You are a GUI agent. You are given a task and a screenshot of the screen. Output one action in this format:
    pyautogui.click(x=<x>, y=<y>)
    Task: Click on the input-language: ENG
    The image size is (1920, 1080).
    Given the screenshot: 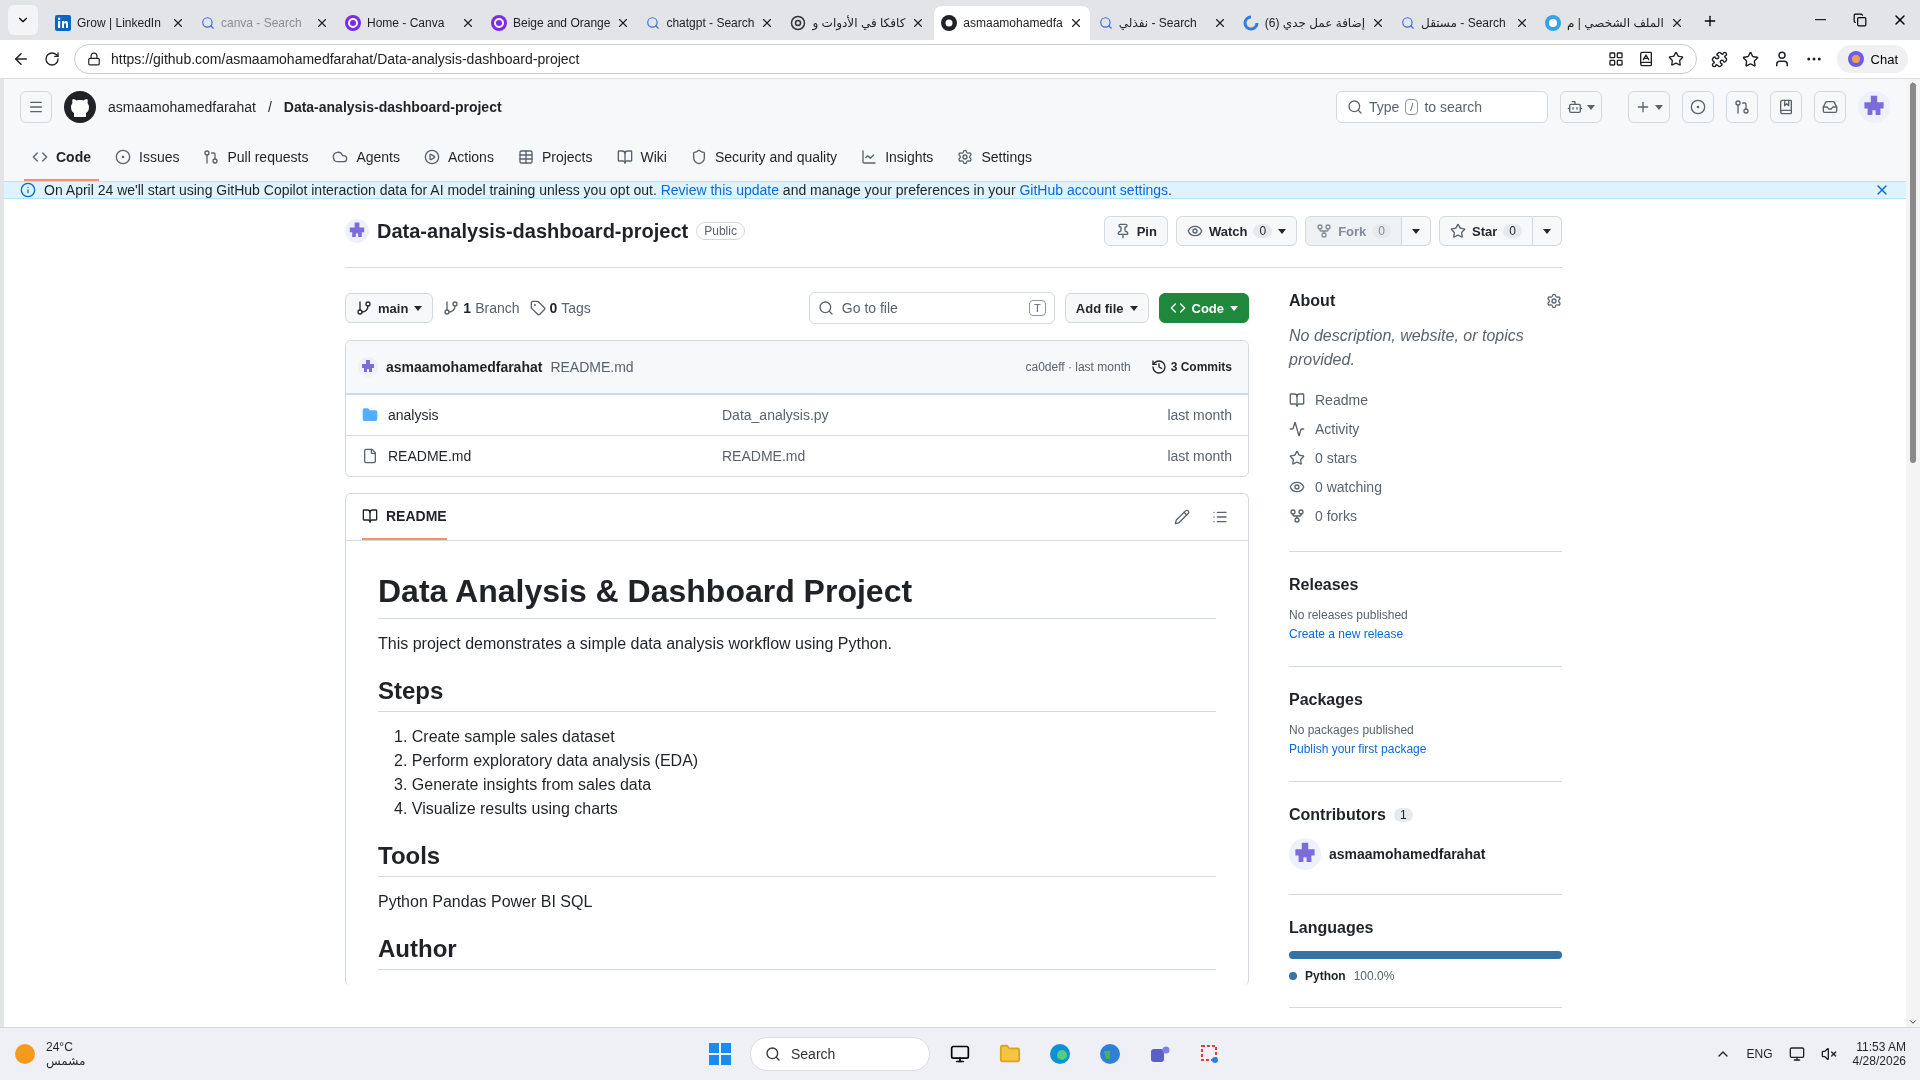 What is the action you would take?
    pyautogui.click(x=1759, y=1054)
    